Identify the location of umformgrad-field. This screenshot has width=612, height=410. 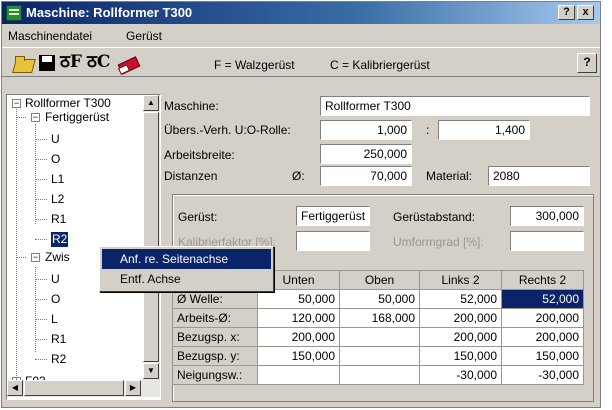
(547, 241).